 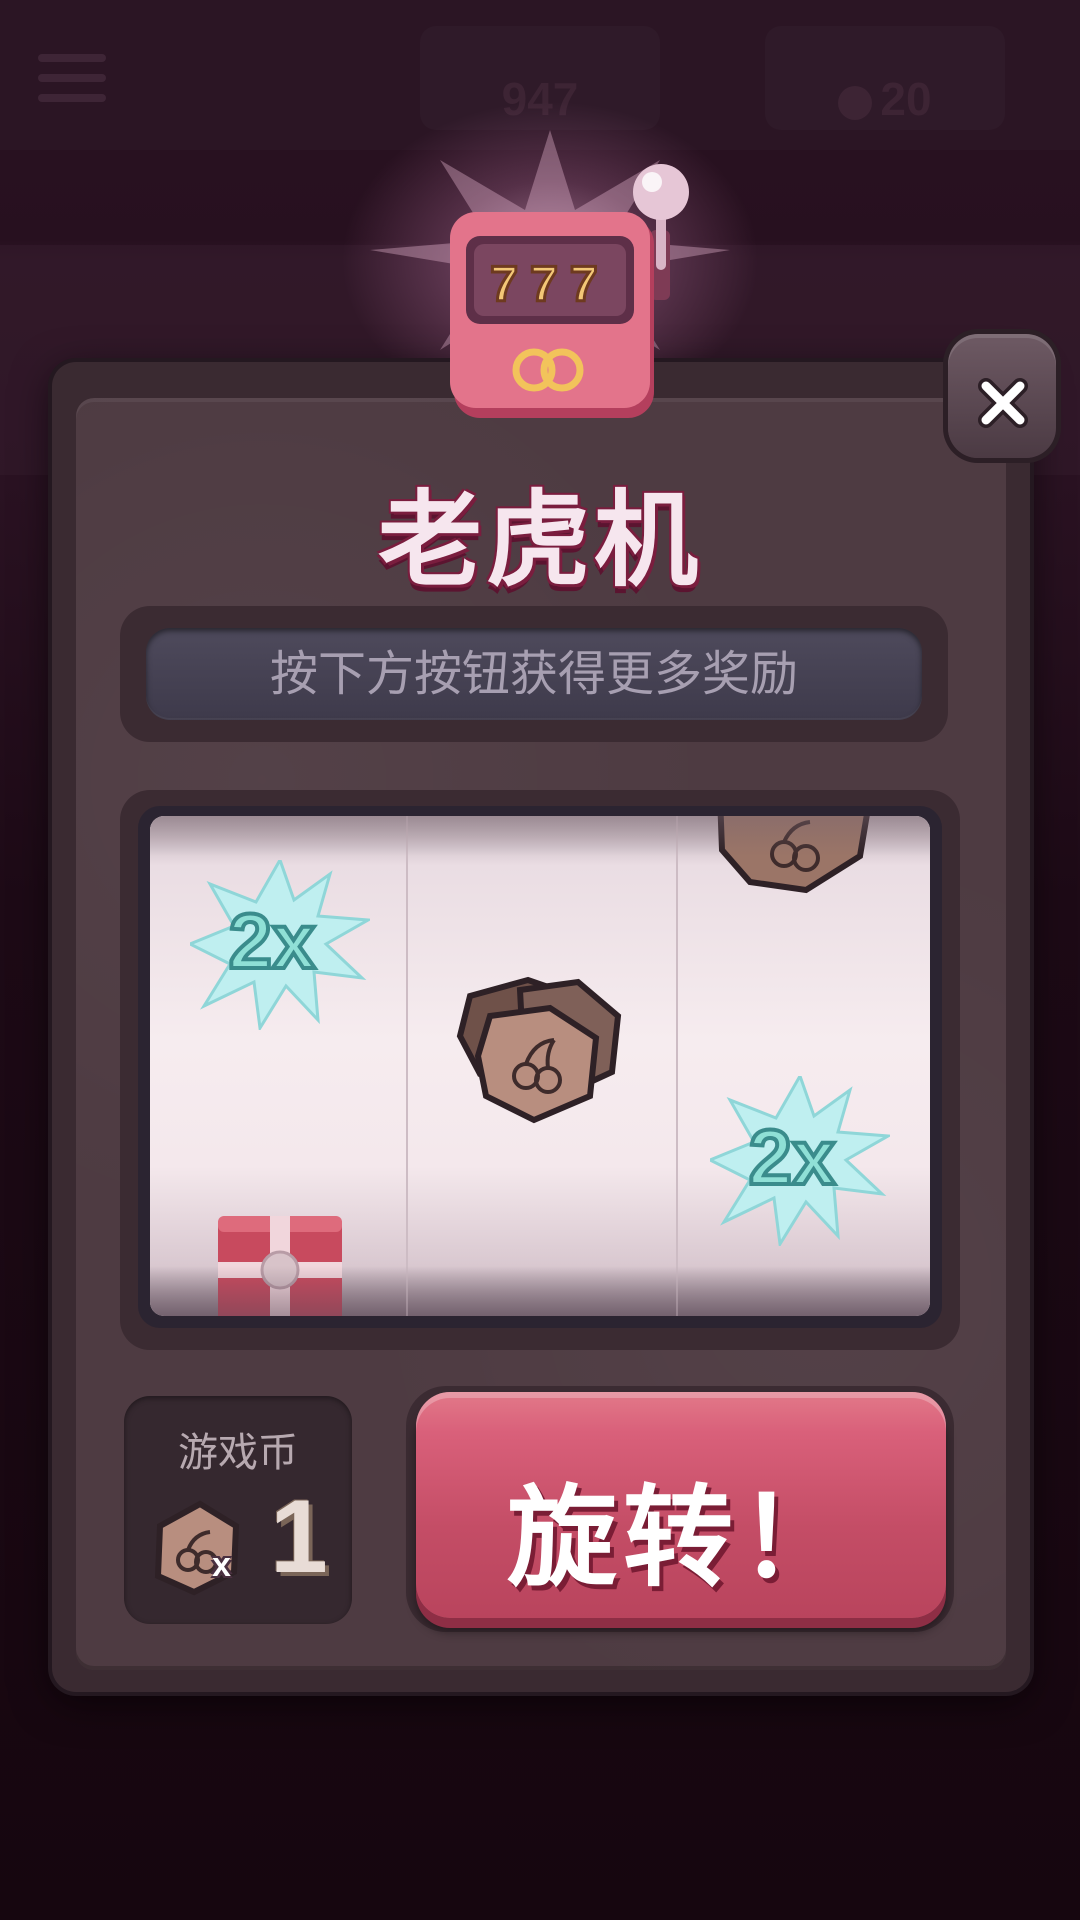 What do you see at coordinates (885, 99) in the screenshot?
I see `background-coin-balance: 20` at bounding box center [885, 99].